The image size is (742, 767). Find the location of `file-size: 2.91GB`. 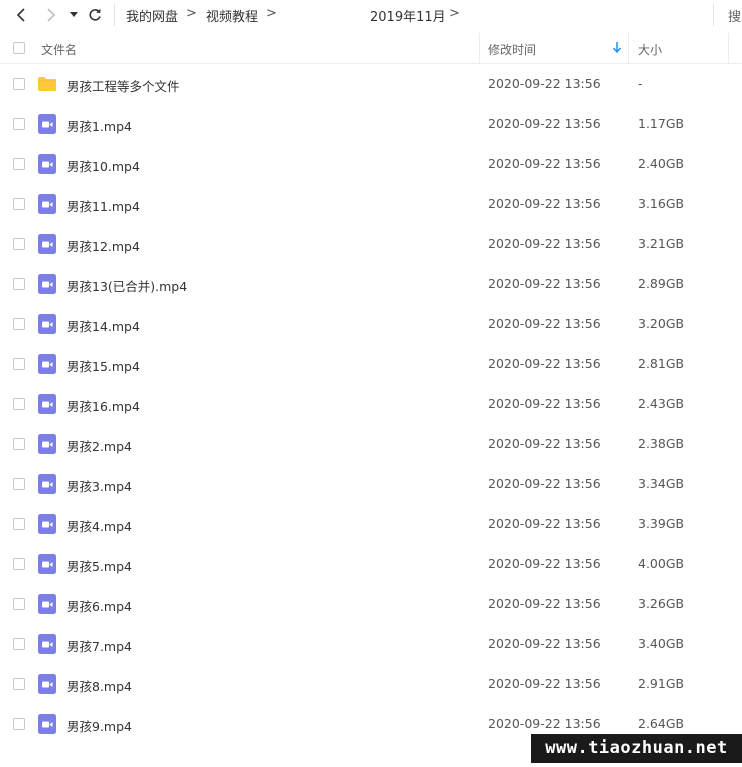

file-size: 2.91GB is located at coordinates (661, 683).